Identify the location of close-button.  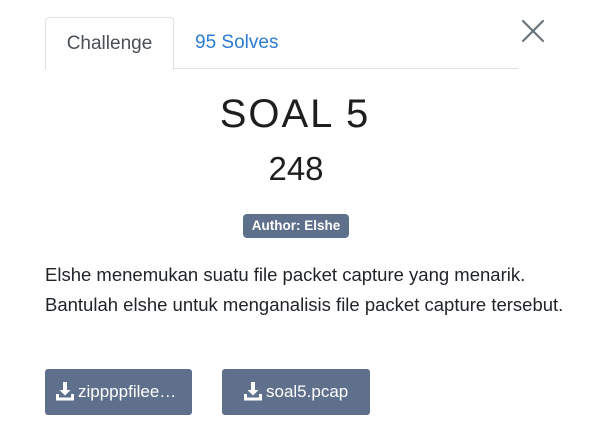
(533, 31).